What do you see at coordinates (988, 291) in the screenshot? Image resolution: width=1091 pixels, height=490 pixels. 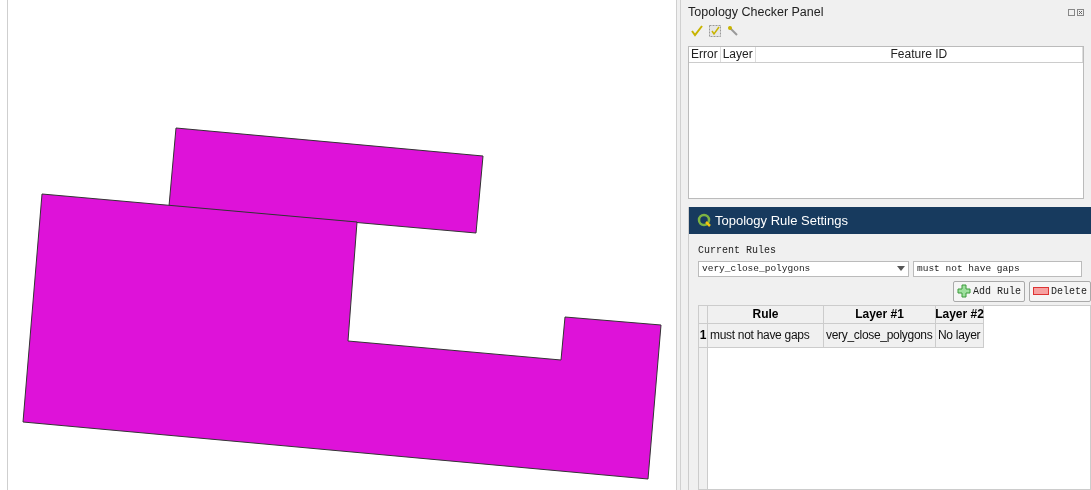 I see `add-rule-button: Add Rule` at bounding box center [988, 291].